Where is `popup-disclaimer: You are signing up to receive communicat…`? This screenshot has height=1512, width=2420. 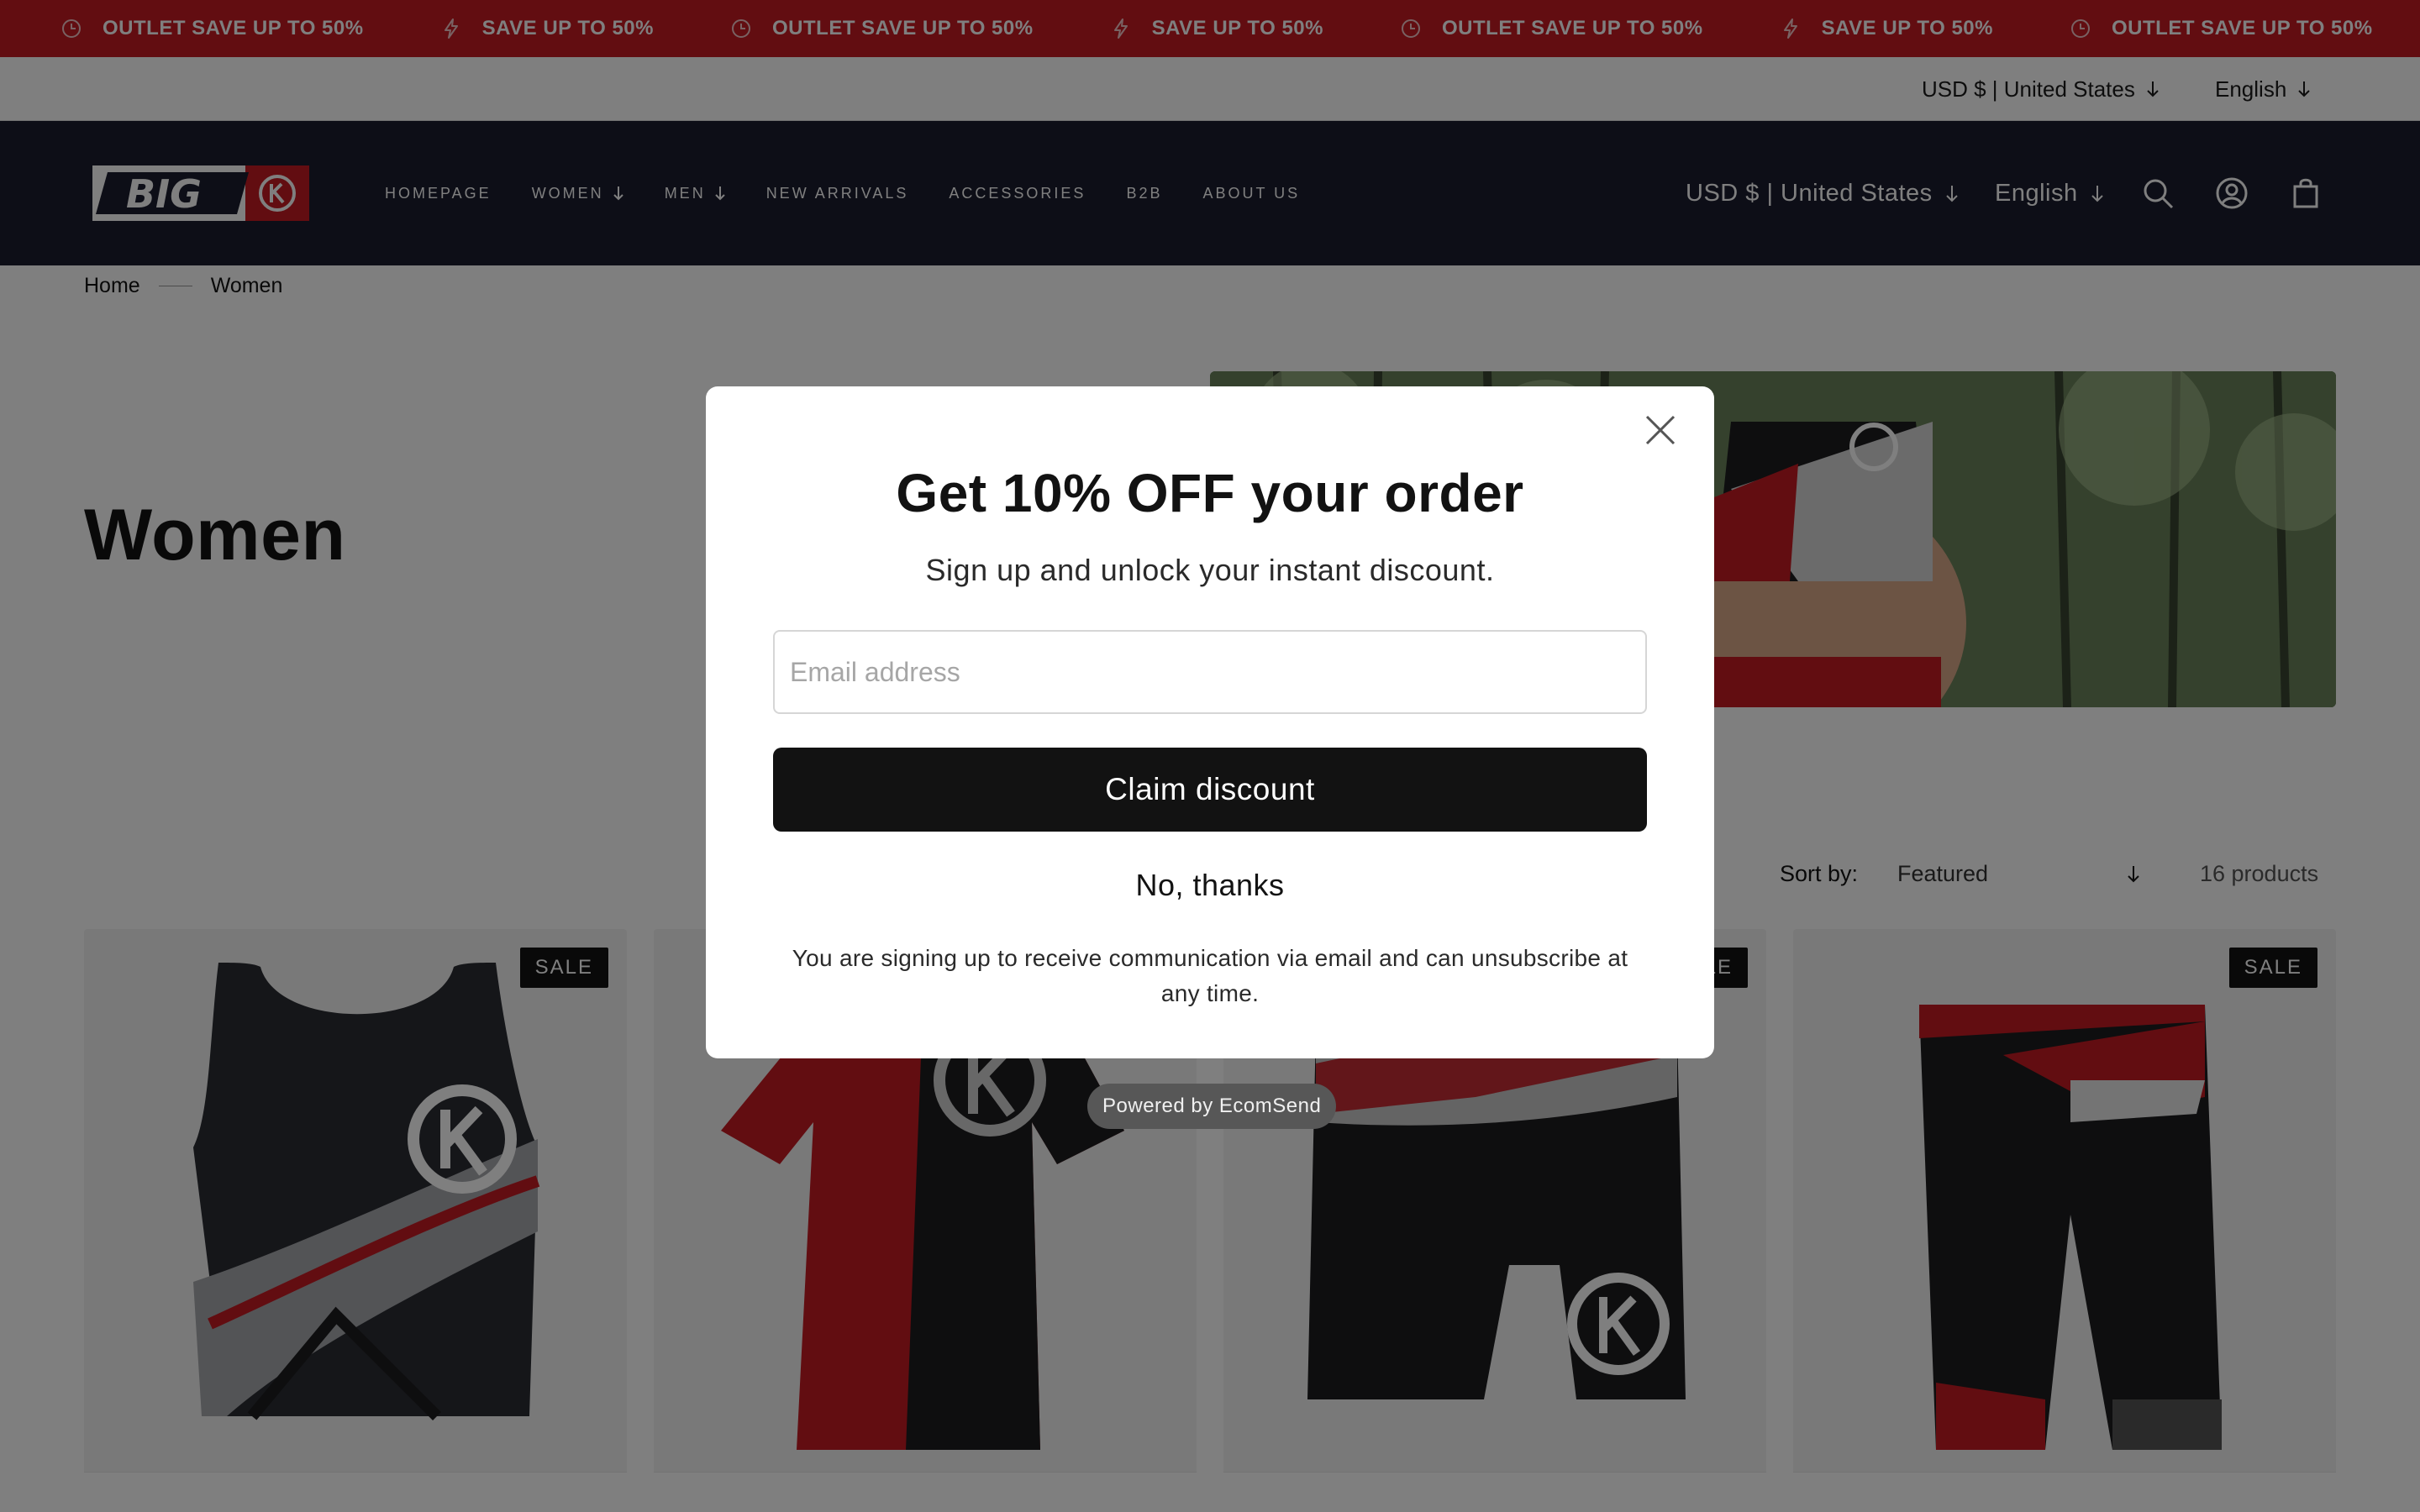 popup-disclaimer: You are signing up to receive communicat… is located at coordinates (1210, 975).